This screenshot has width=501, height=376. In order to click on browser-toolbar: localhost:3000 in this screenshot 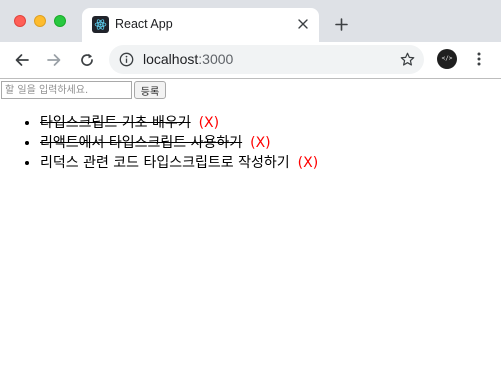, I will do `click(250, 60)`.